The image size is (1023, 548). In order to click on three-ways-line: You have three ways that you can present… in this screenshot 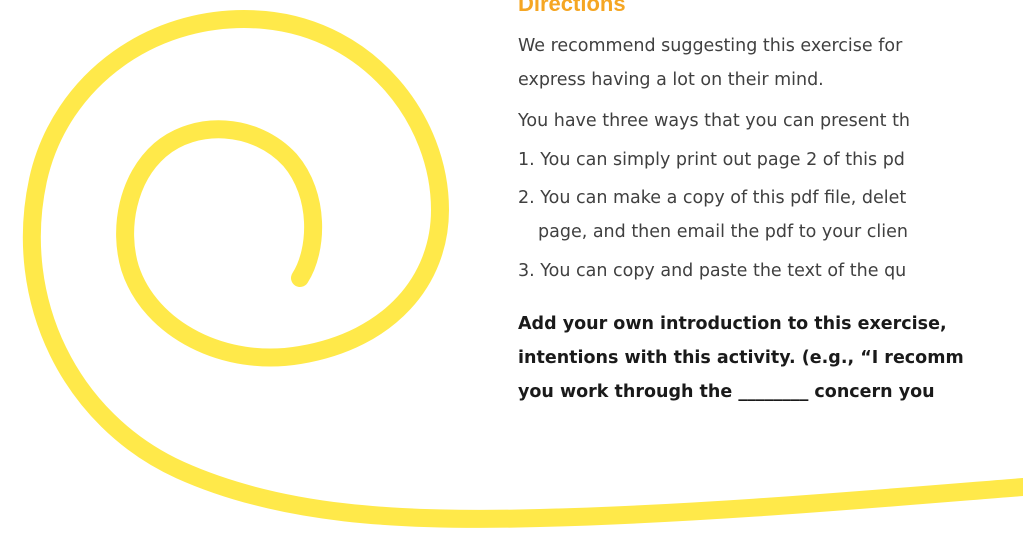, I will do `click(714, 121)`.